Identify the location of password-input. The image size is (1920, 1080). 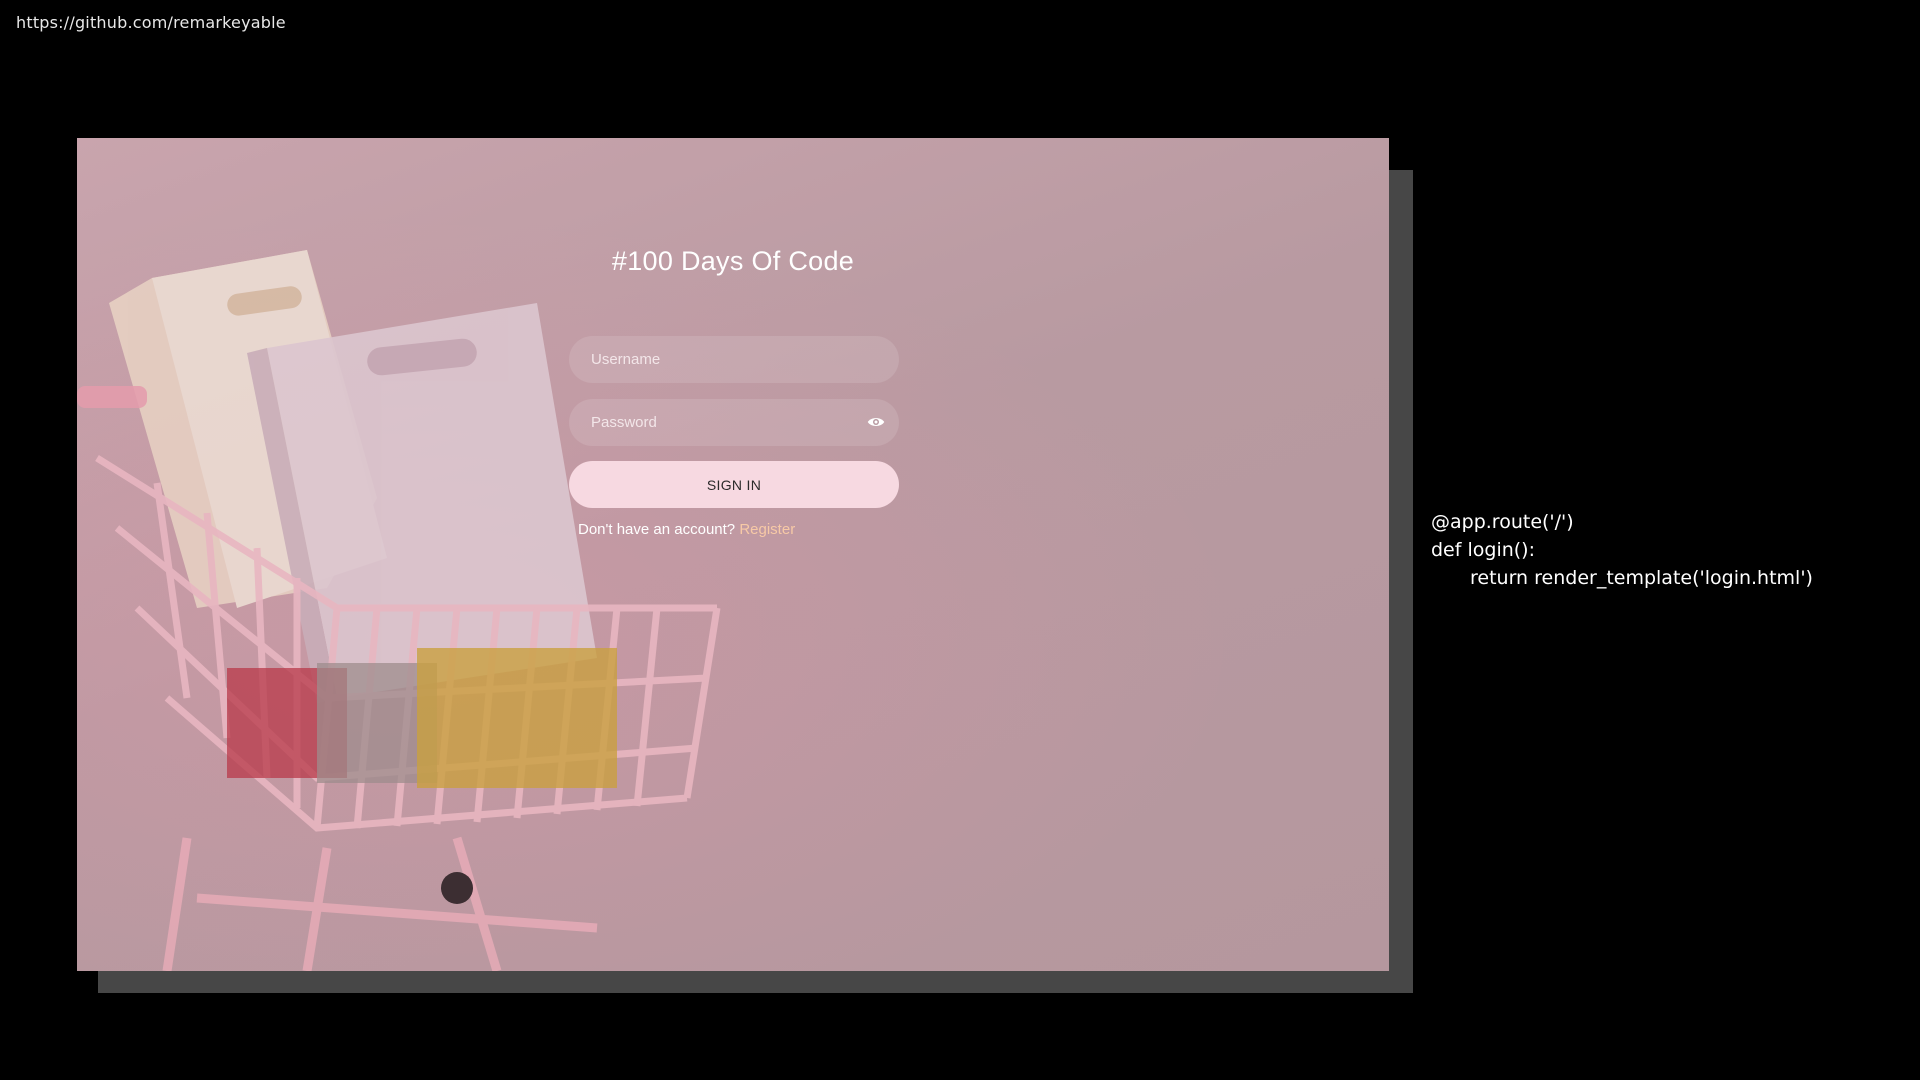
(734, 422).